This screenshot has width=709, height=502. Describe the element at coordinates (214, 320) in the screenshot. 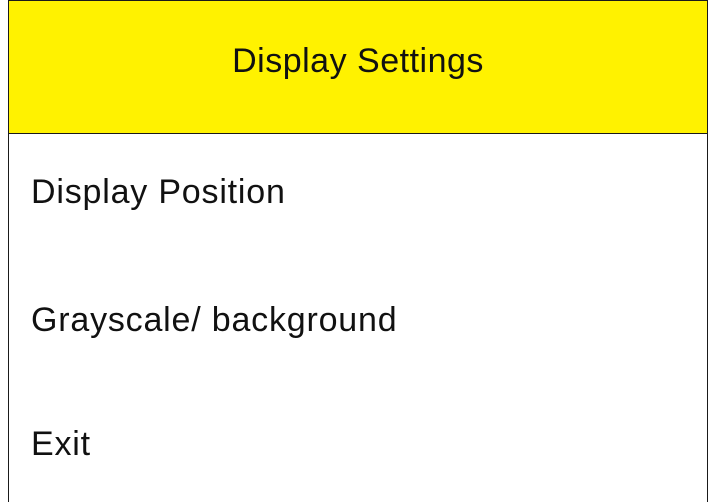

I see `menu-item-grayscale-background: Grayscale/ background` at that location.